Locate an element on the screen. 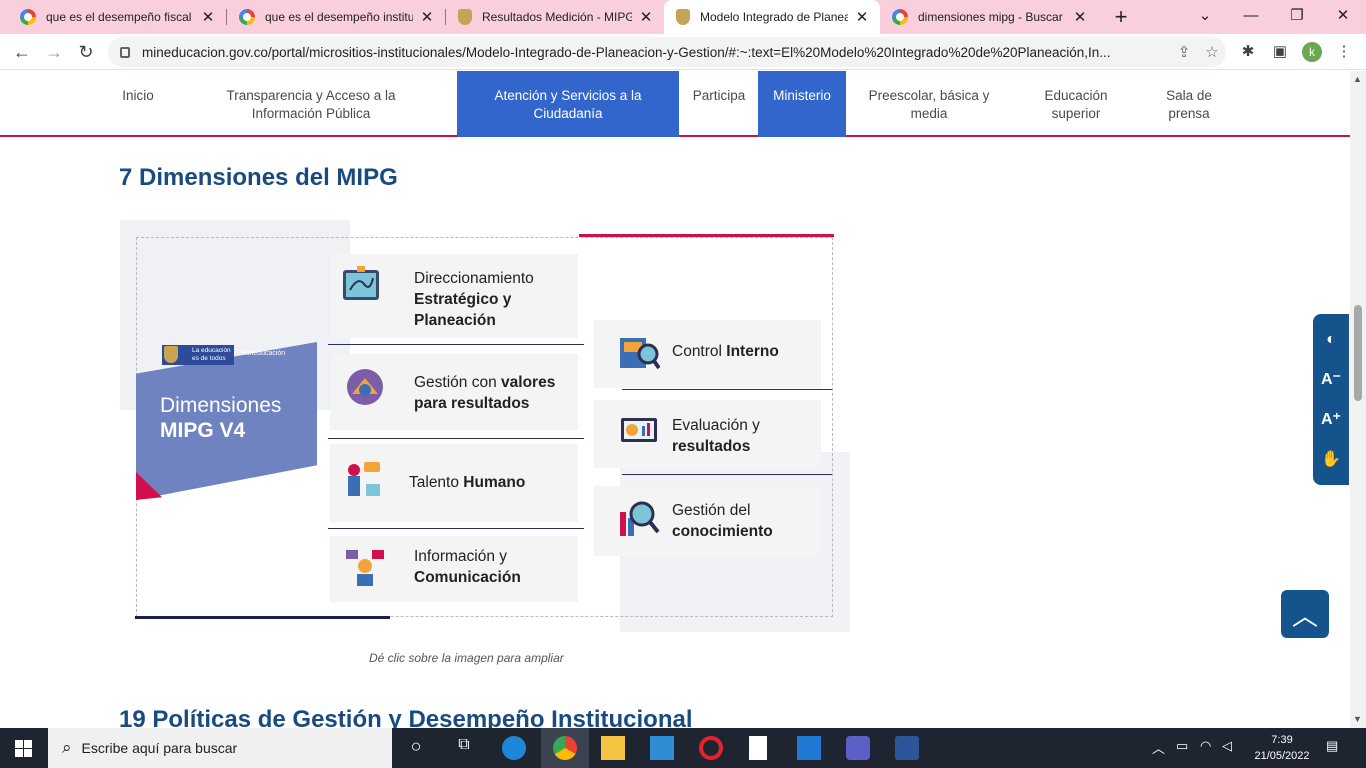 The height and width of the screenshot is (768, 1366). scroll-down-arrow-icon: ▼ is located at coordinates (1357, 719).